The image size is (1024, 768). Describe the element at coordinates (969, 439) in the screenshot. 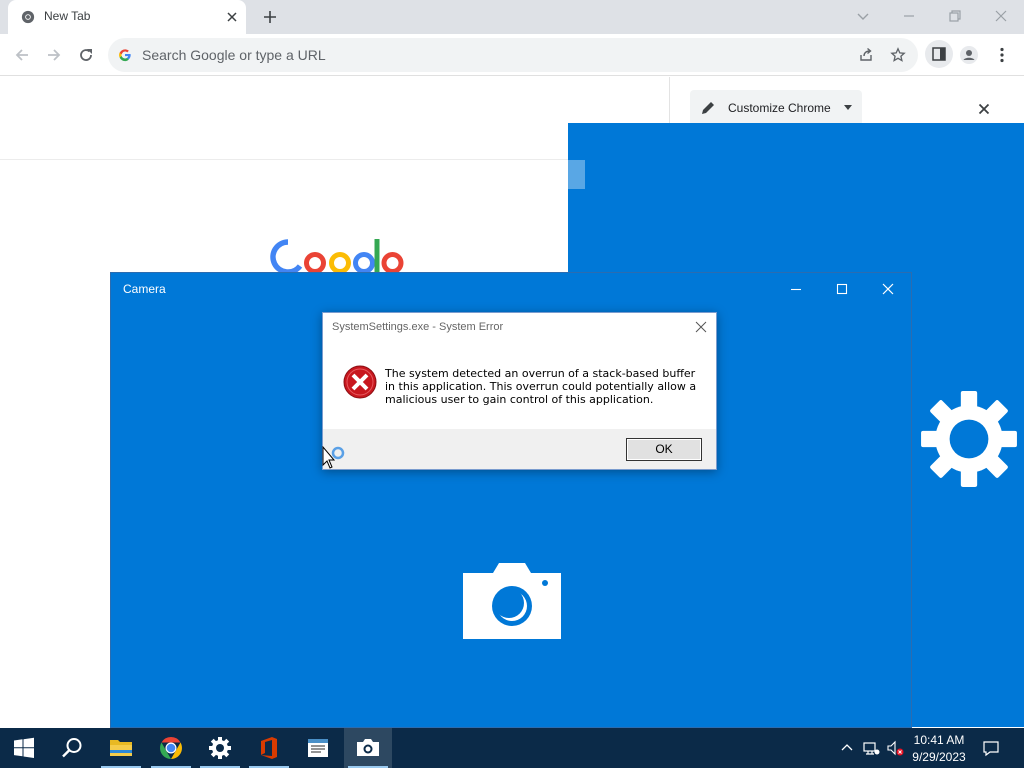

I see `settings-gear-icon` at that location.